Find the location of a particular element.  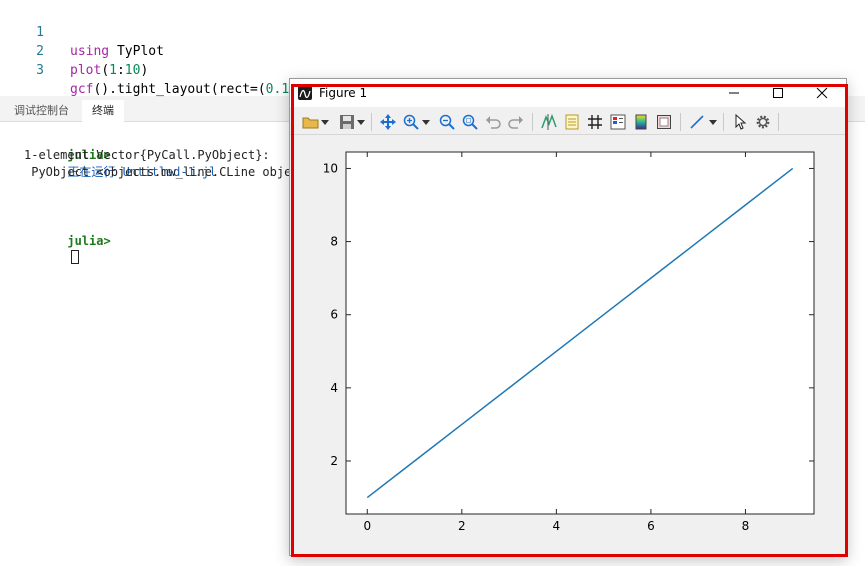

code-token: ().tight_layout(rect=( is located at coordinates (179, 89).